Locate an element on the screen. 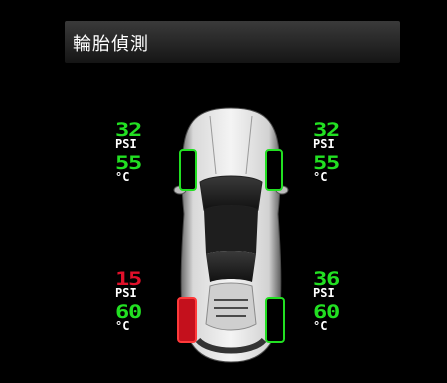 The width and height of the screenshot is (447, 383). front-right-reading: 32 PSI 55 °C is located at coordinates (335, 152).